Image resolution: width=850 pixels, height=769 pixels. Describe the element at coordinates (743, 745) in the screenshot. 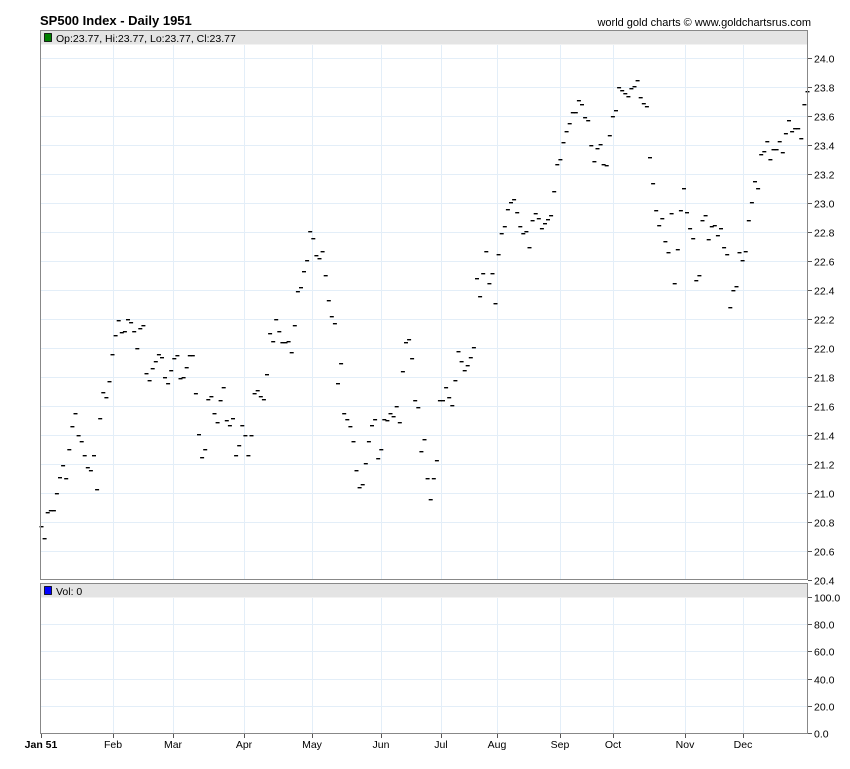

I see `x-tick-label: Dec` at that location.